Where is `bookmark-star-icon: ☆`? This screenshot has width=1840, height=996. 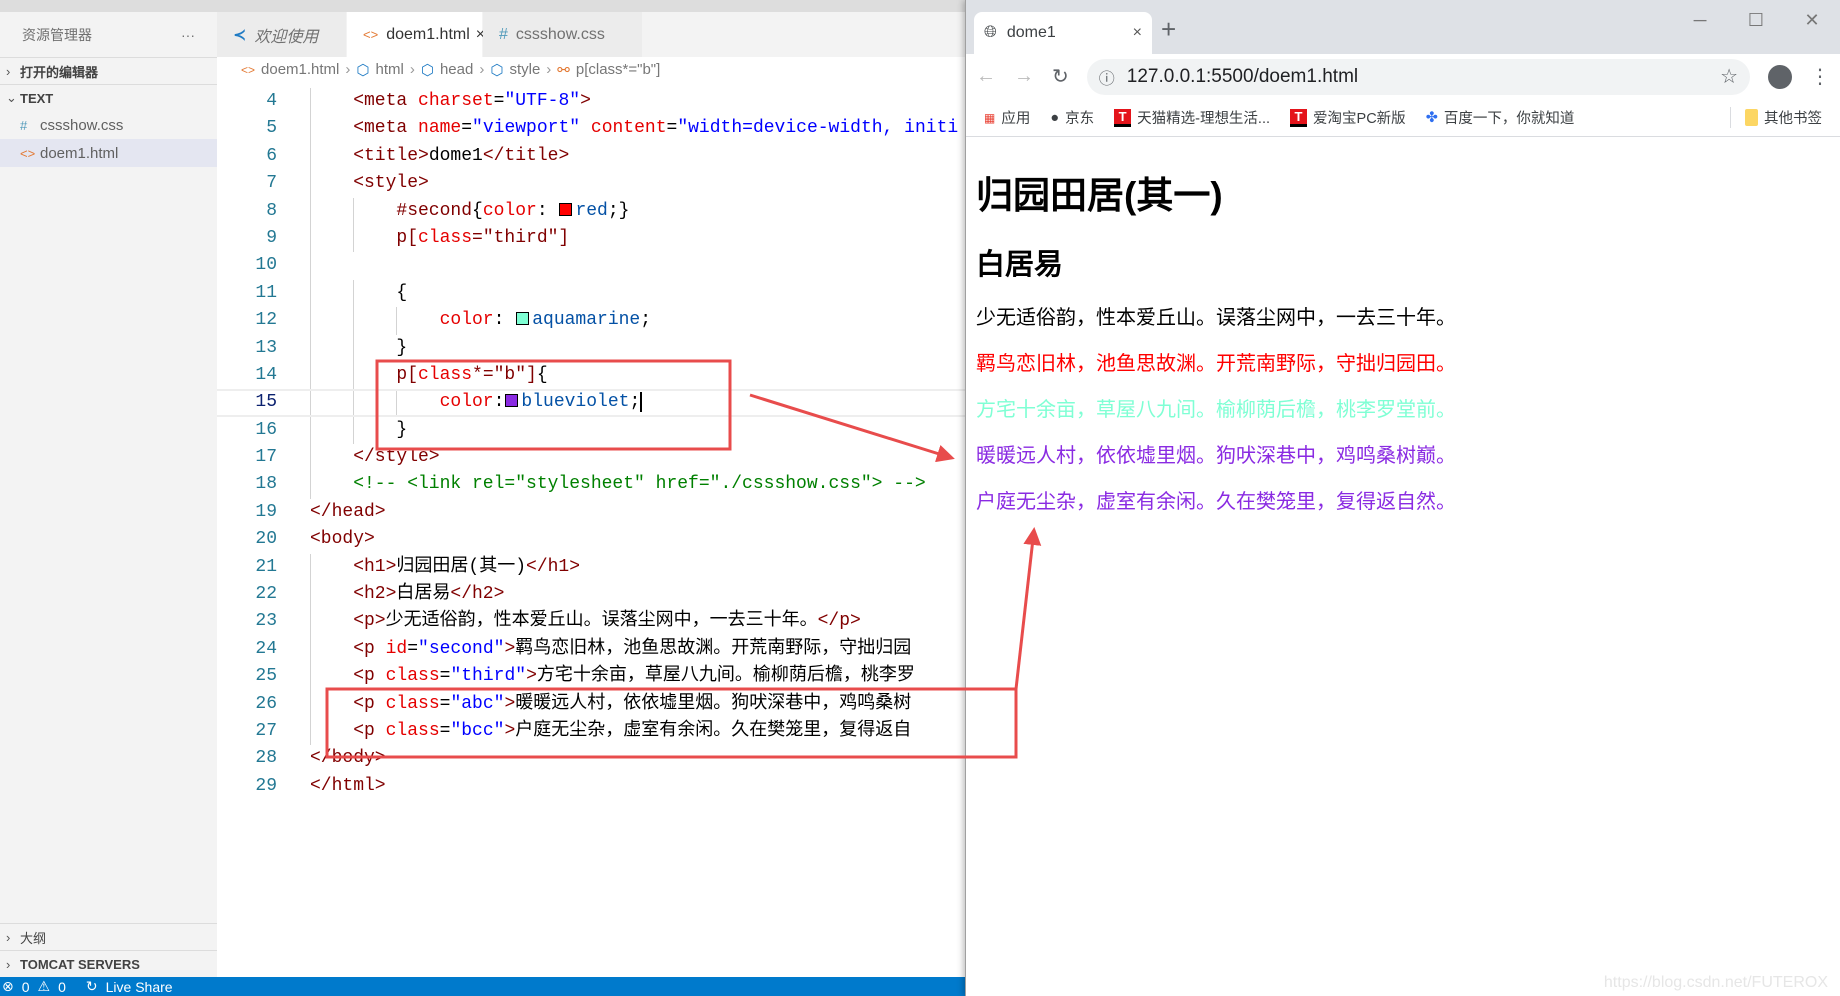
bookmark-star-icon: ☆ is located at coordinates (1729, 76).